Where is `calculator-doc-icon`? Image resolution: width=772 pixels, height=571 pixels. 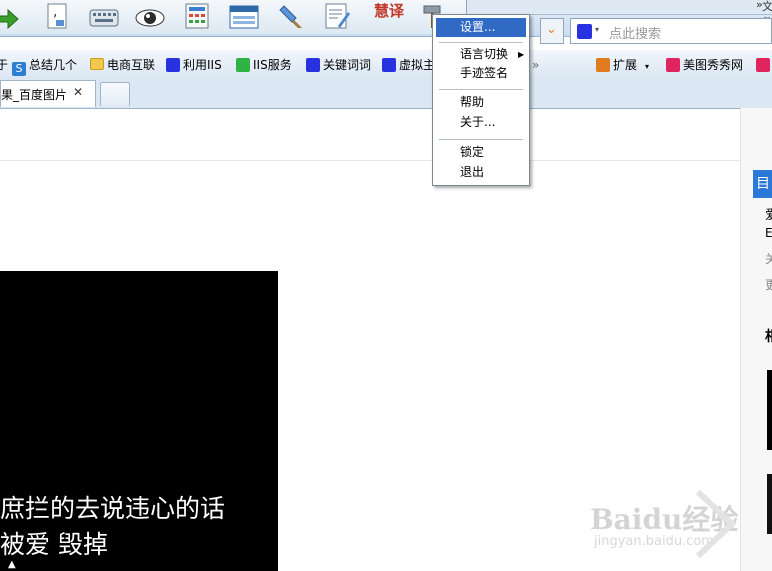 calculator-doc-icon is located at coordinates (197, 16).